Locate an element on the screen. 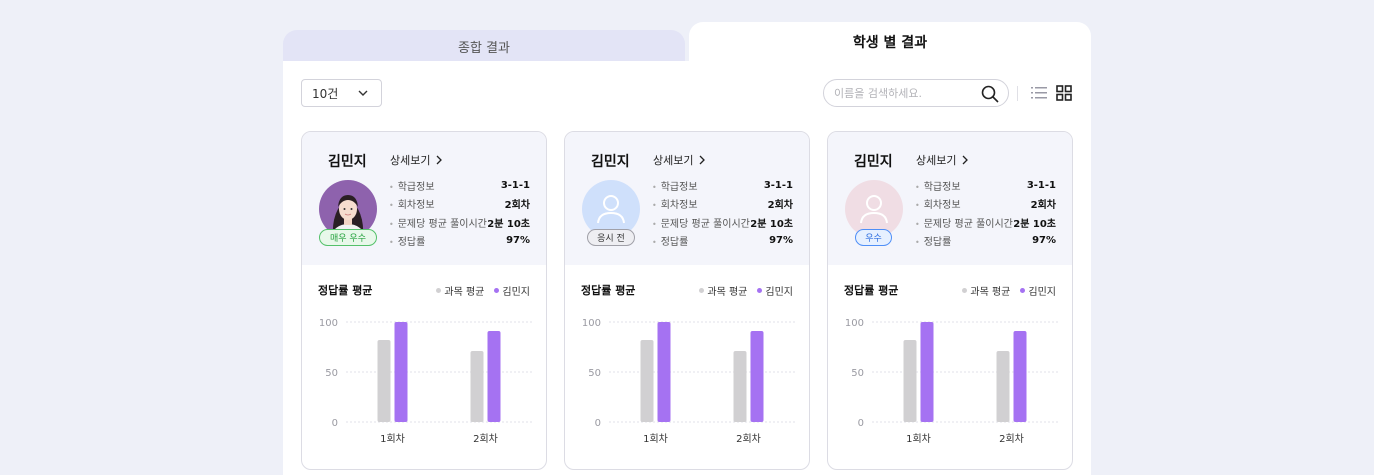 Image resolution: width=1374 pixels, height=475 pixels. info-label: 문제당 평균 풀이시간 is located at coordinates (438, 222).